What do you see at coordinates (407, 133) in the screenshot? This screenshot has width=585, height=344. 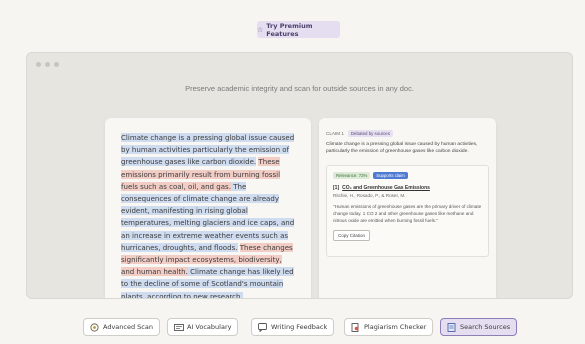 I see `claim-header: CLAIM 1 Debated by sources` at bounding box center [407, 133].